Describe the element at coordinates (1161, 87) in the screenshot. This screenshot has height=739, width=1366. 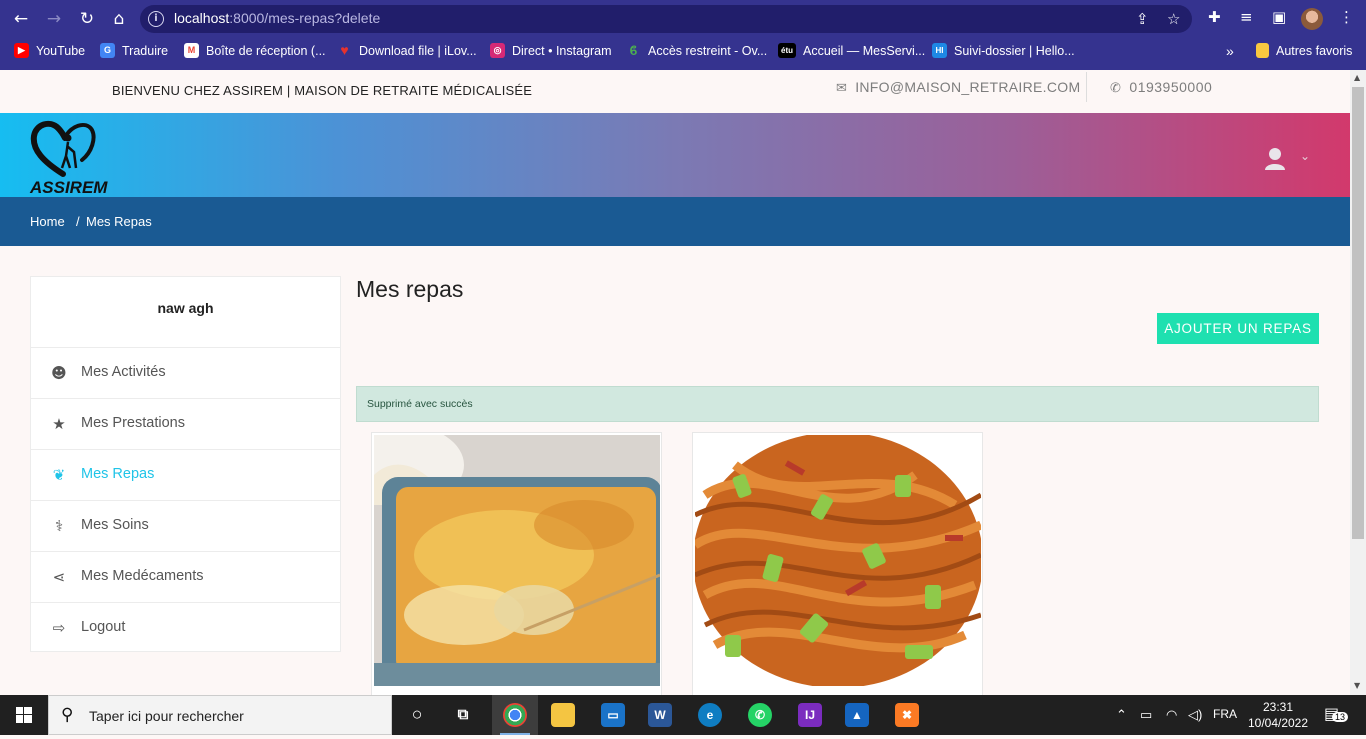
I see `contact-phone: ✆ 0193950000` at that location.